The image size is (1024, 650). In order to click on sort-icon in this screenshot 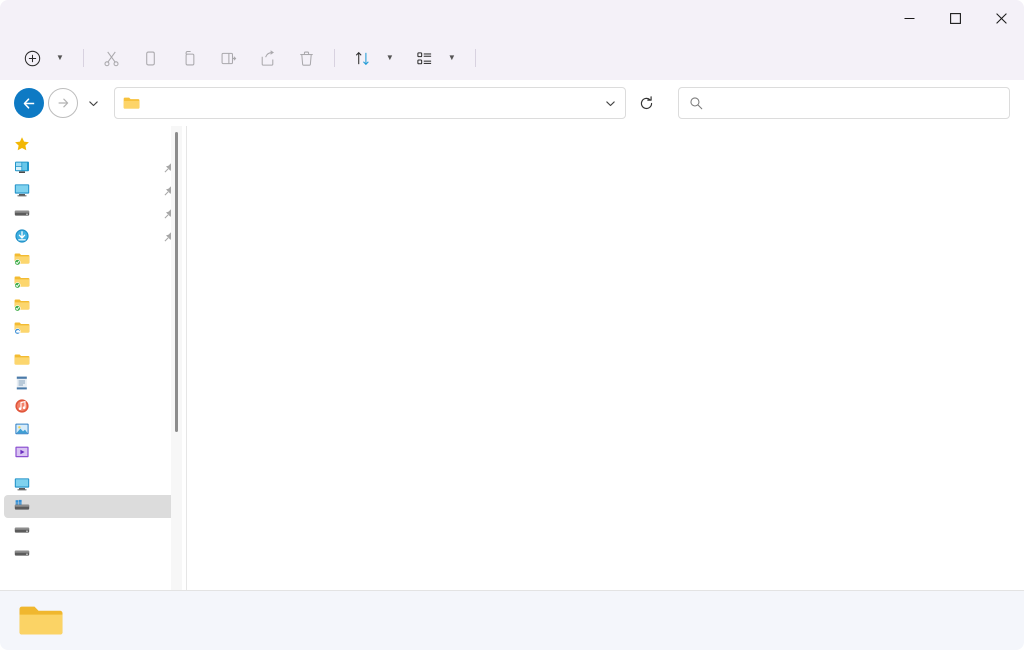, I will do `click(362, 58)`.